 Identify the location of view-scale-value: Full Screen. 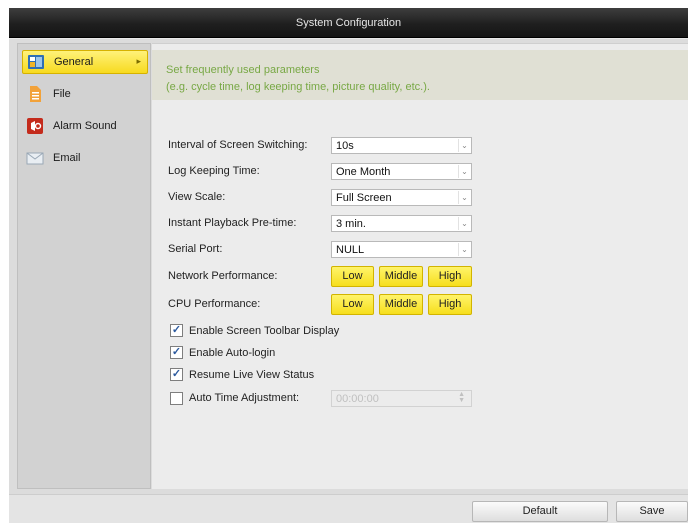
(364, 198).